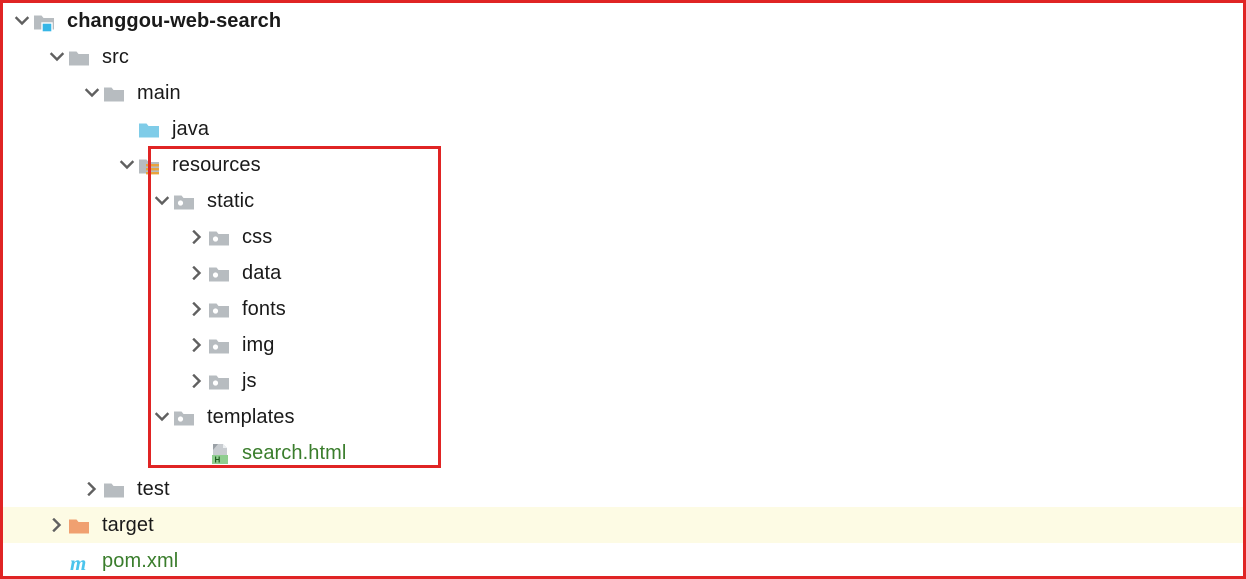 Image resolution: width=1246 pixels, height=579 pixels. What do you see at coordinates (623, 273) in the screenshot?
I see `tree-row-data: data` at bounding box center [623, 273].